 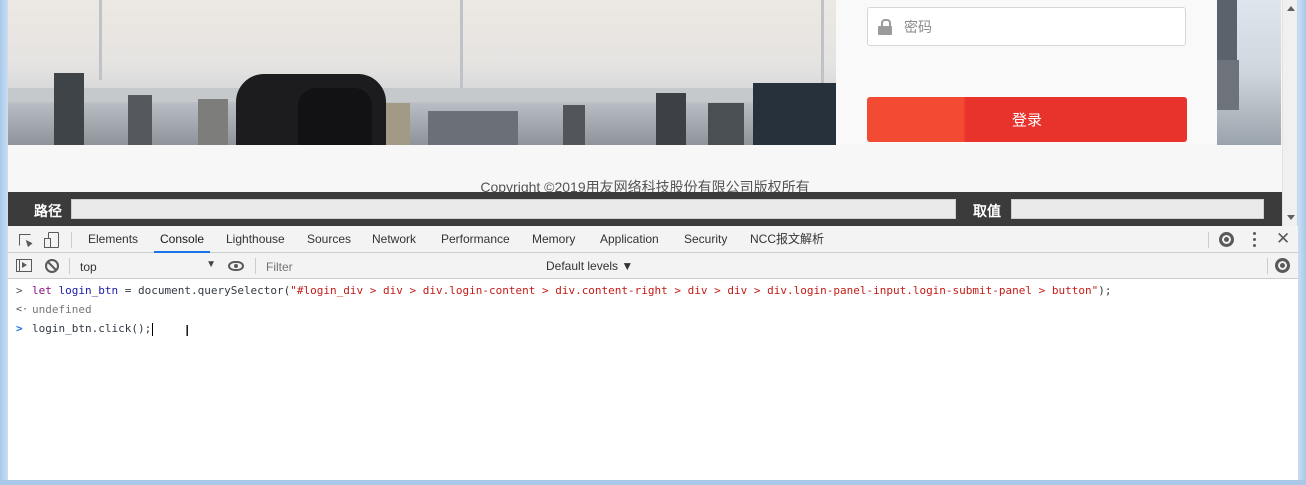 I want to click on banner-image-right, so click(x=1249, y=72).